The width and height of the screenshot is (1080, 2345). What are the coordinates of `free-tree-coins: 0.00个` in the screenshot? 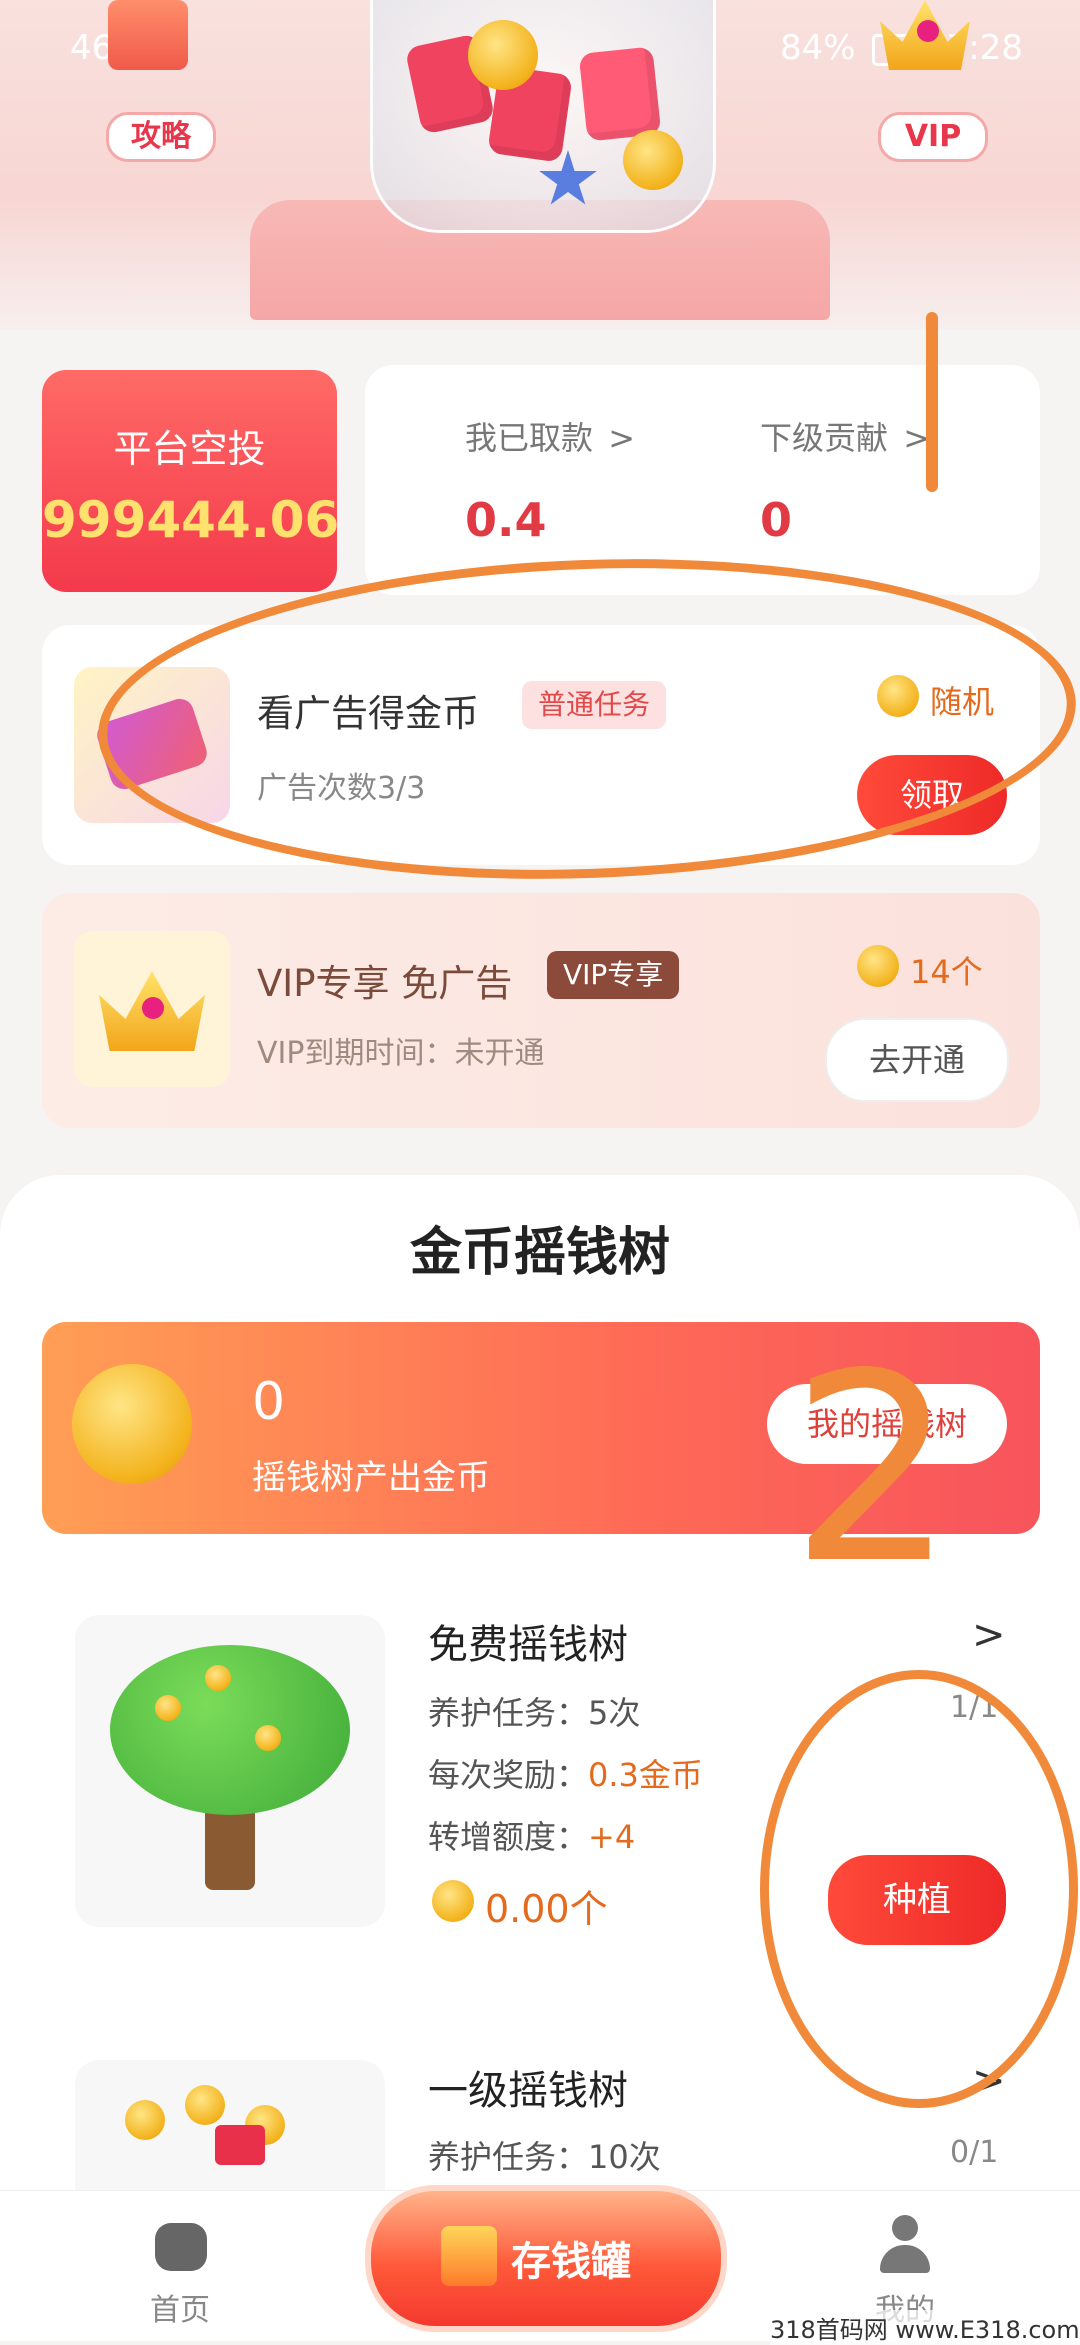 It's located at (546, 1909).